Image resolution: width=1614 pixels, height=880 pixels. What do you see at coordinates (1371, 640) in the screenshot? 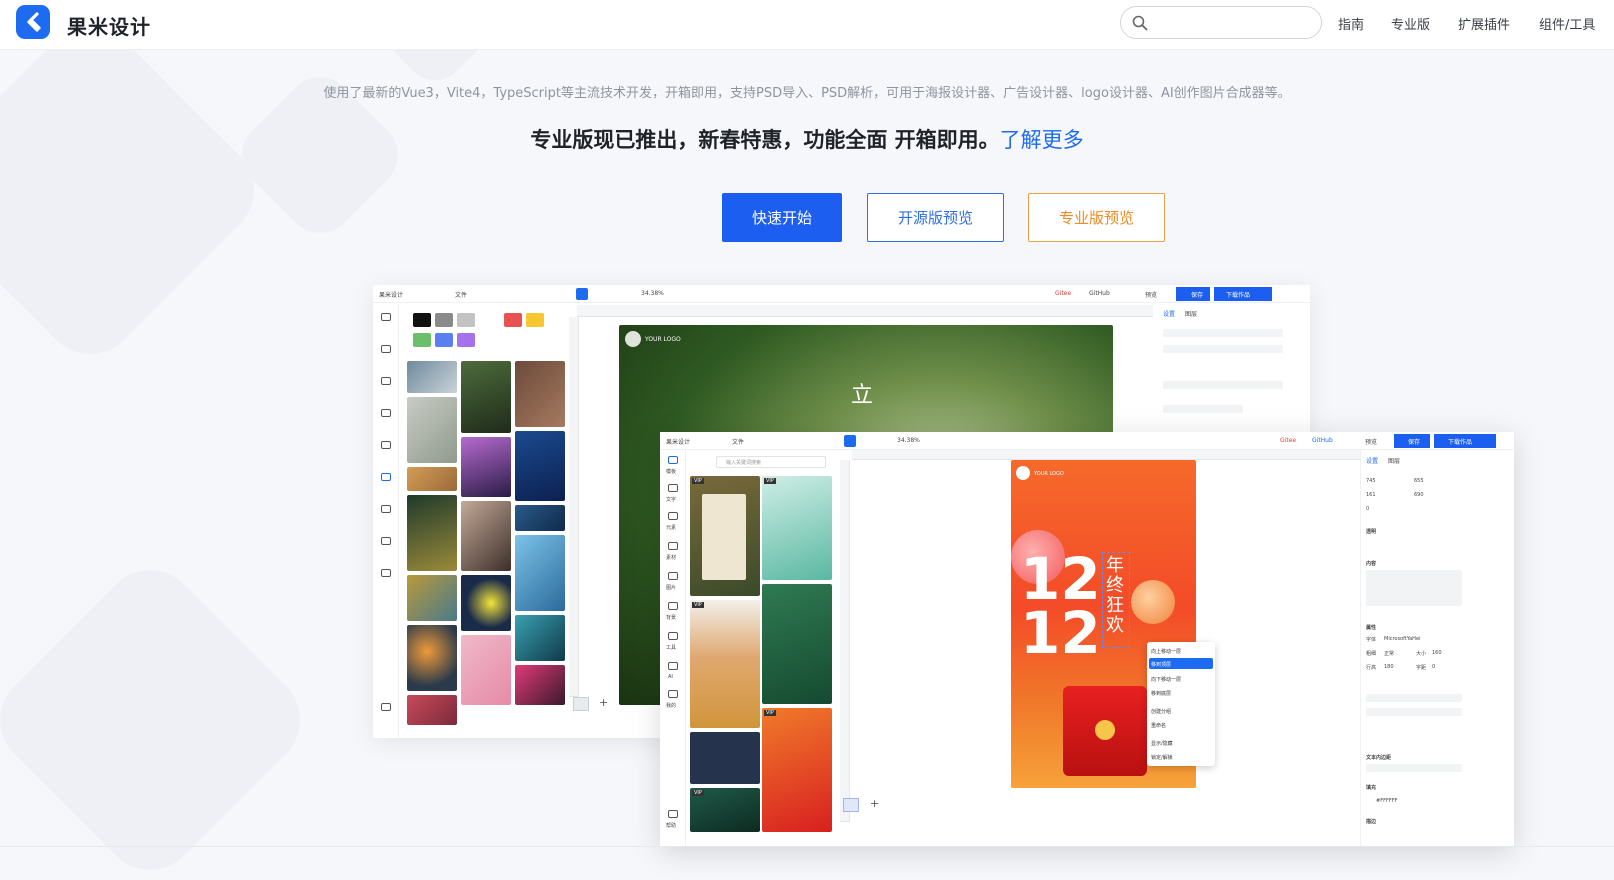
I see `label-font: 字体` at bounding box center [1371, 640].